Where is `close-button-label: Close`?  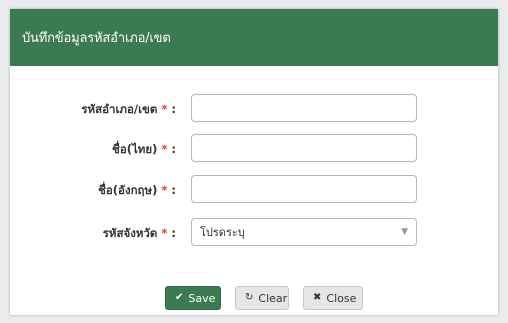
close-button-label: Close is located at coordinates (341, 298).